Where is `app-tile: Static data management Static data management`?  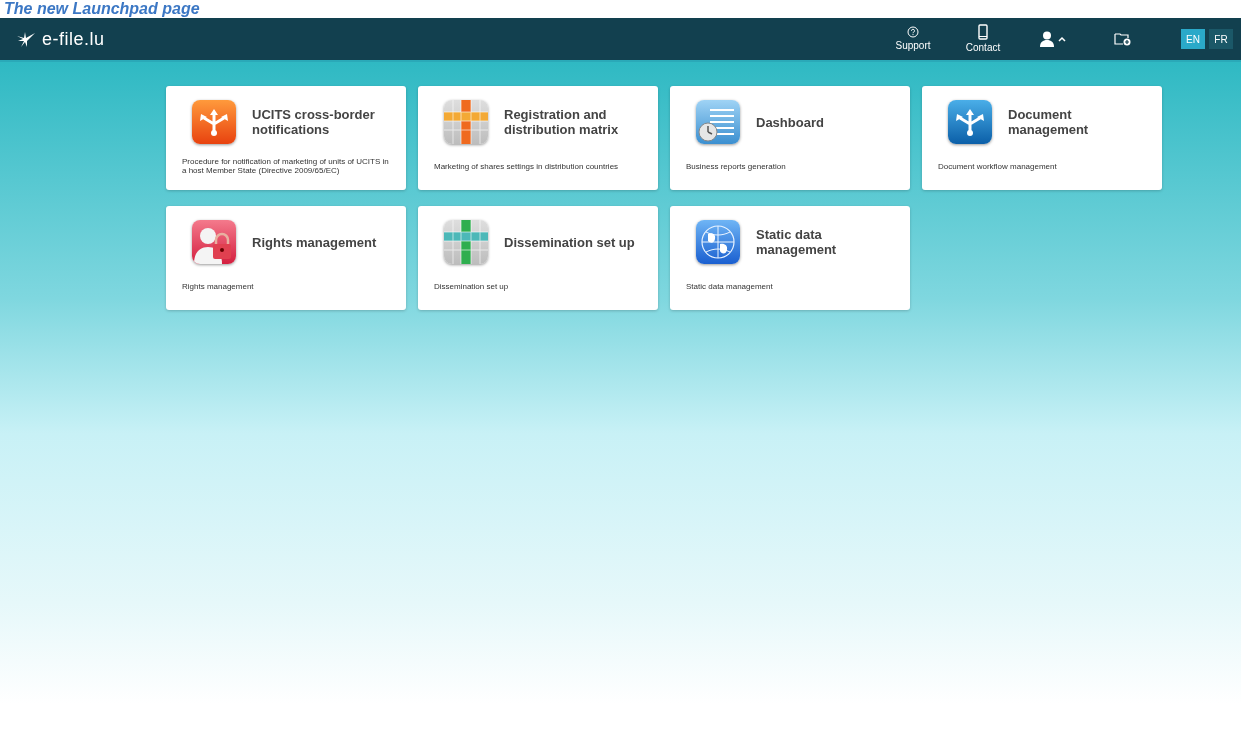 app-tile: Static data management Static data management is located at coordinates (790, 258).